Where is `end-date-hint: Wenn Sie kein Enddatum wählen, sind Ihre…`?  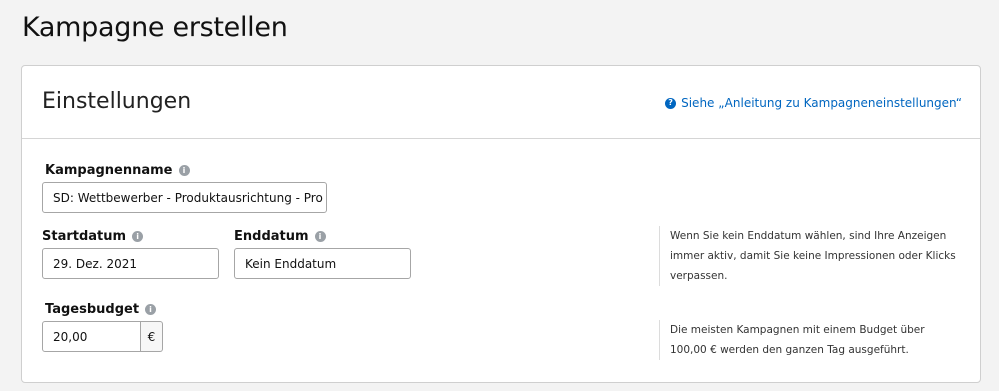 end-date-hint: Wenn Sie kein Enddatum wählen, sind Ihre… is located at coordinates (809, 256).